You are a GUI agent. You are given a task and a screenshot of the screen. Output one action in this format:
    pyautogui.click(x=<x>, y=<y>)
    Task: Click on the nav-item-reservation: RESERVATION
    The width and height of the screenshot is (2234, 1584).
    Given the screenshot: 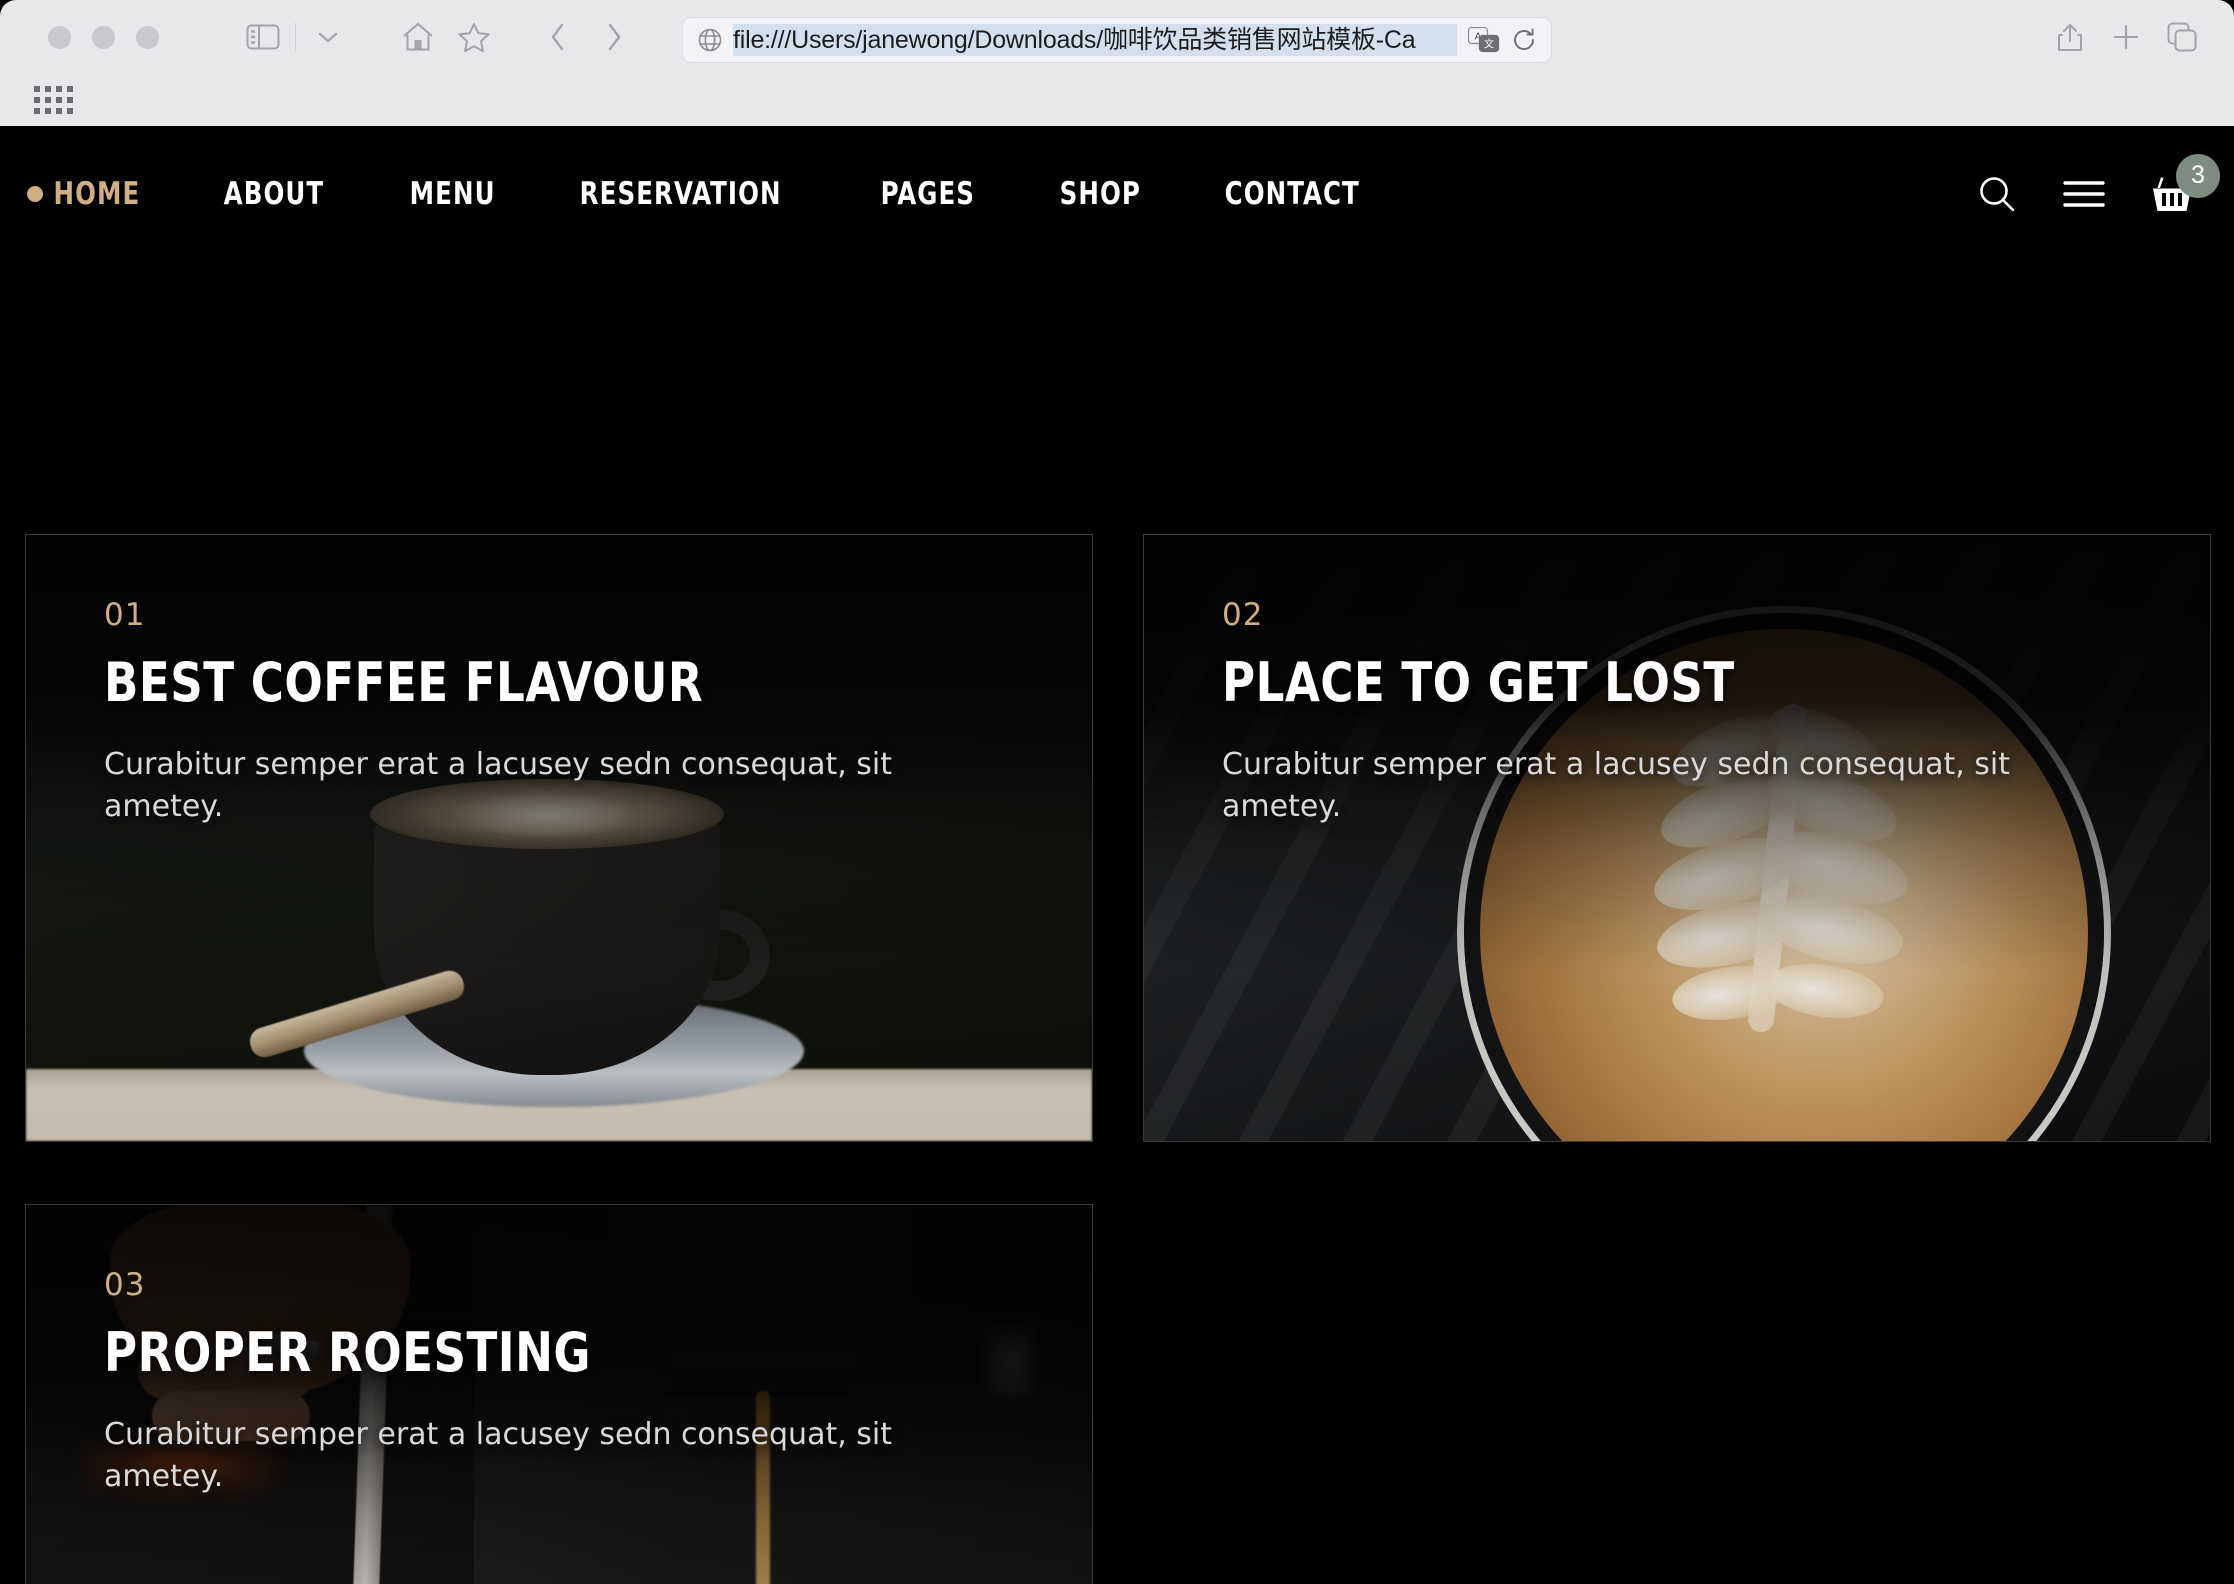 What is the action you would take?
    pyautogui.click(x=680, y=194)
    